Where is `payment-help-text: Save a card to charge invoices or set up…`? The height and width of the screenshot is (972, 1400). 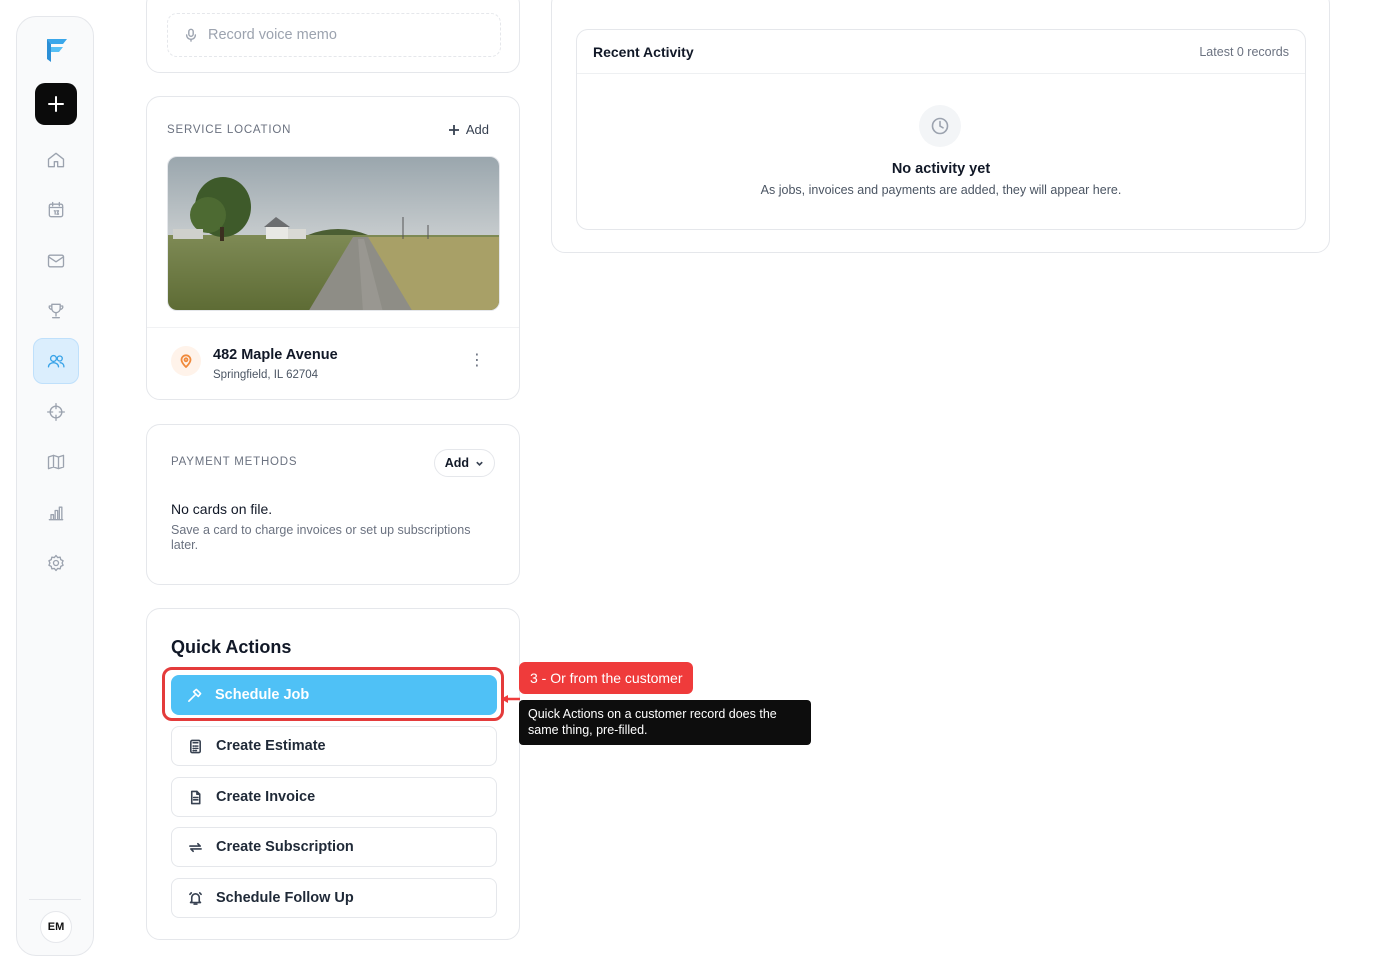
payment-help-text: Save a card to charge invoices or set up… is located at coordinates (321, 537).